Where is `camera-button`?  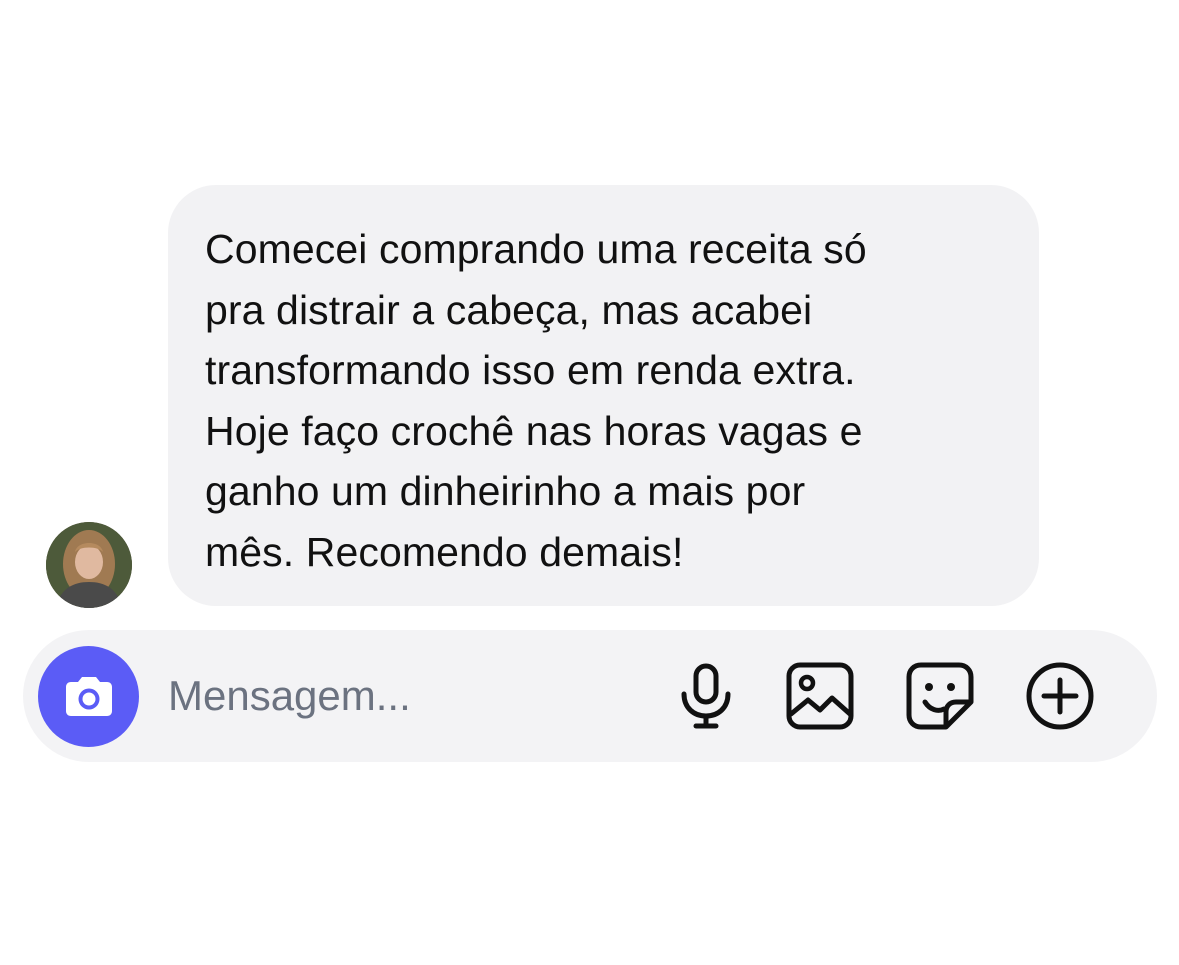 camera-button is located at coordinates (88, 696).